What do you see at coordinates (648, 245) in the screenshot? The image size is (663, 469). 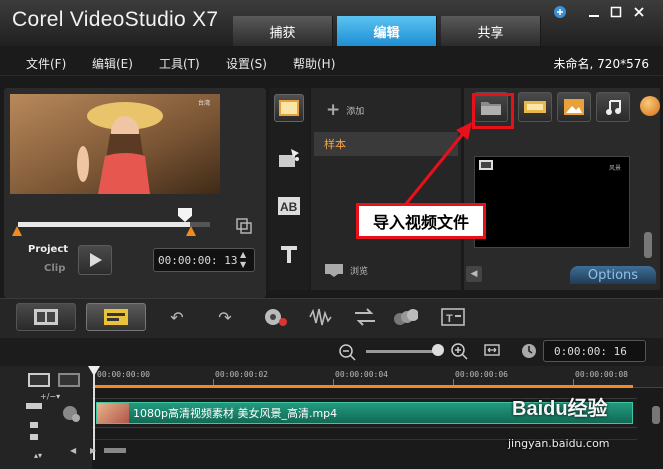 I see `library-scrollbar` at bounding box center [648, 245].